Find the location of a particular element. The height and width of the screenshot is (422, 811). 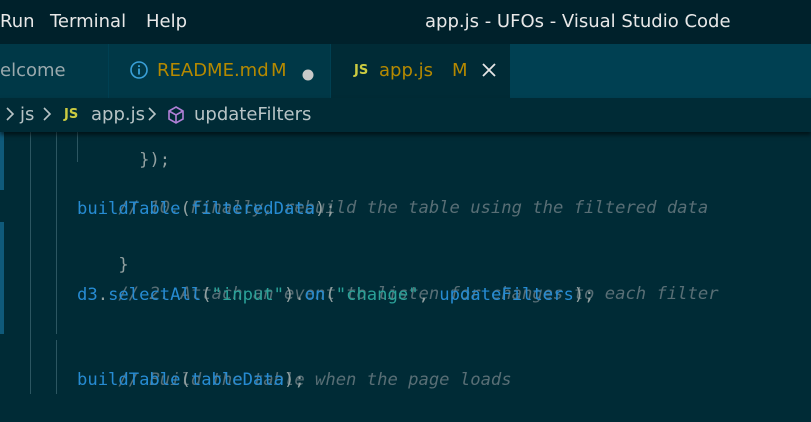

tab-app-js: JS app.js M is located at coordinates (420, 71).